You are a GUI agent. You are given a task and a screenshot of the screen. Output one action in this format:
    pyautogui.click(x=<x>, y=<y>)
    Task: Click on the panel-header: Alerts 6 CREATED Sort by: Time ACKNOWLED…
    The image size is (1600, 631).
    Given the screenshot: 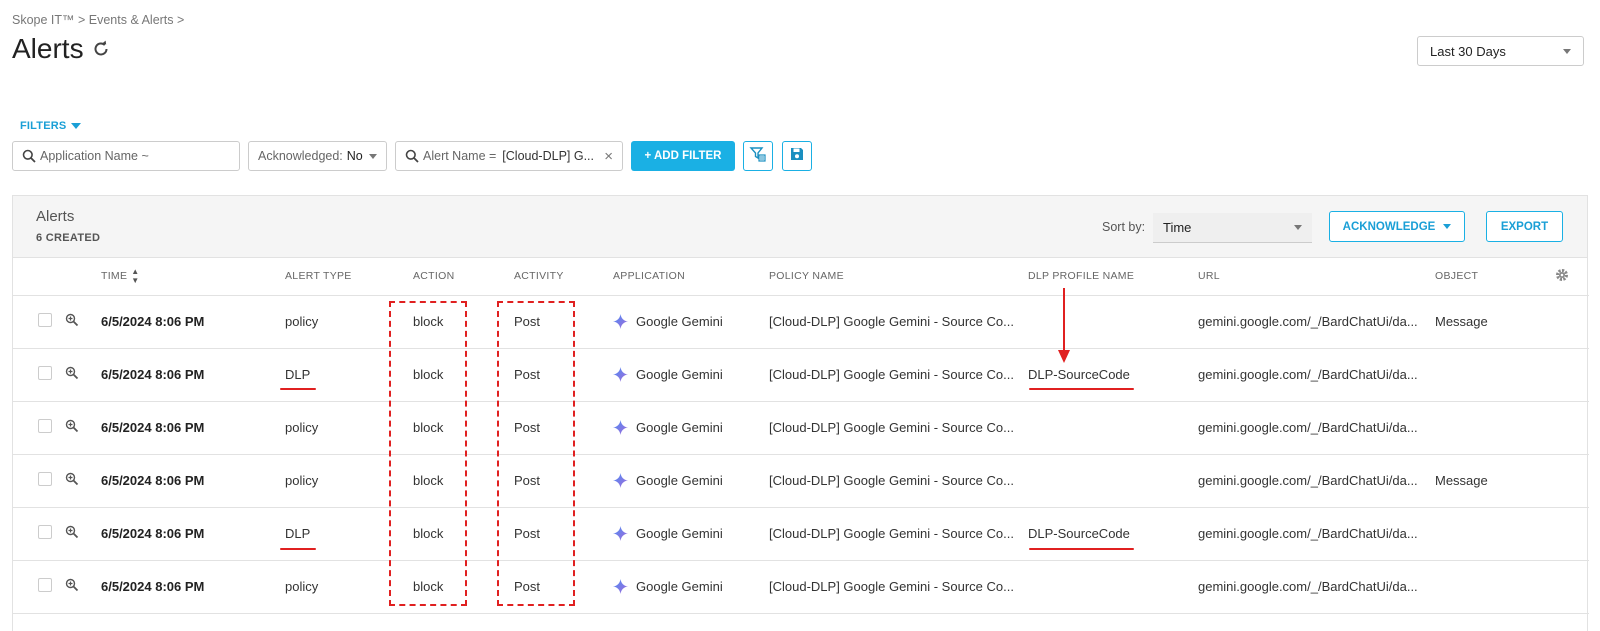 What is the action you would take?
    pyautogui.click(x=800, y=227)
    